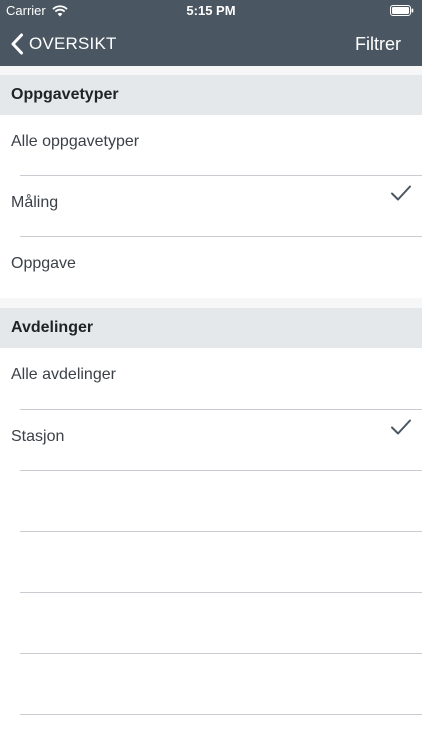  I want to click on section-header-avdelinger: Avdelinger, so click(211, 328).